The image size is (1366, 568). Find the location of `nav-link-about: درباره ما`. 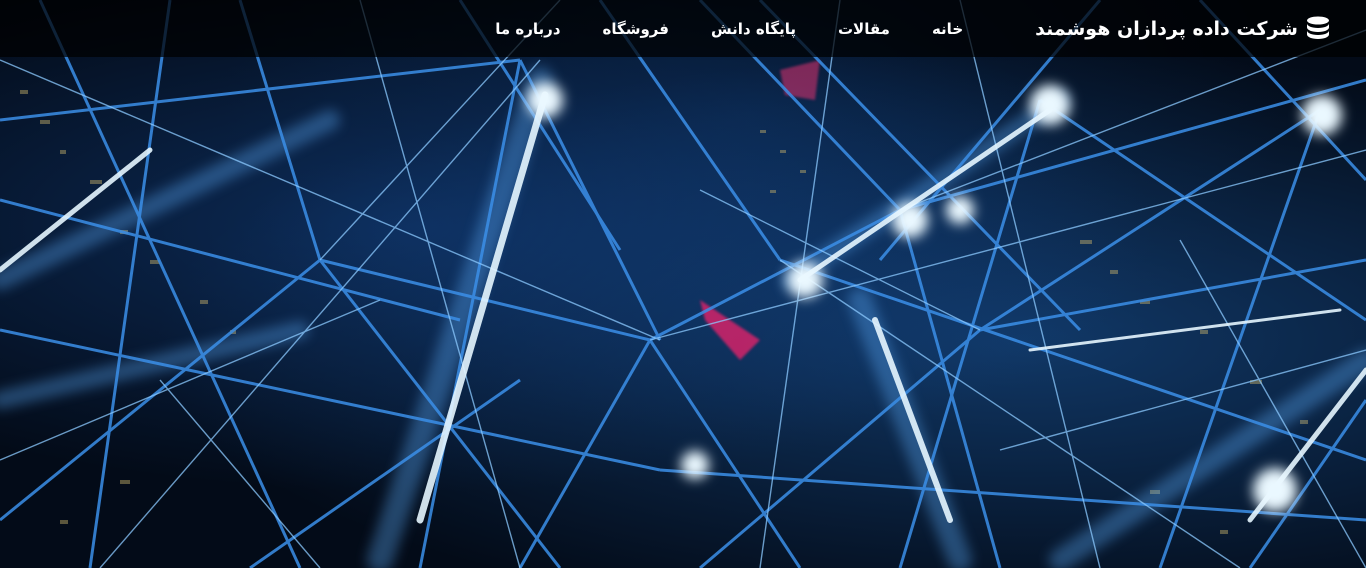

nav-link-about: درباره ما is located at coordinates (527, 29).